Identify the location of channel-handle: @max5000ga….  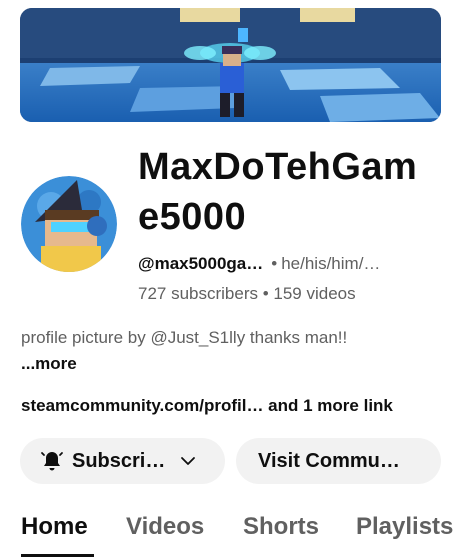
(200, 264).